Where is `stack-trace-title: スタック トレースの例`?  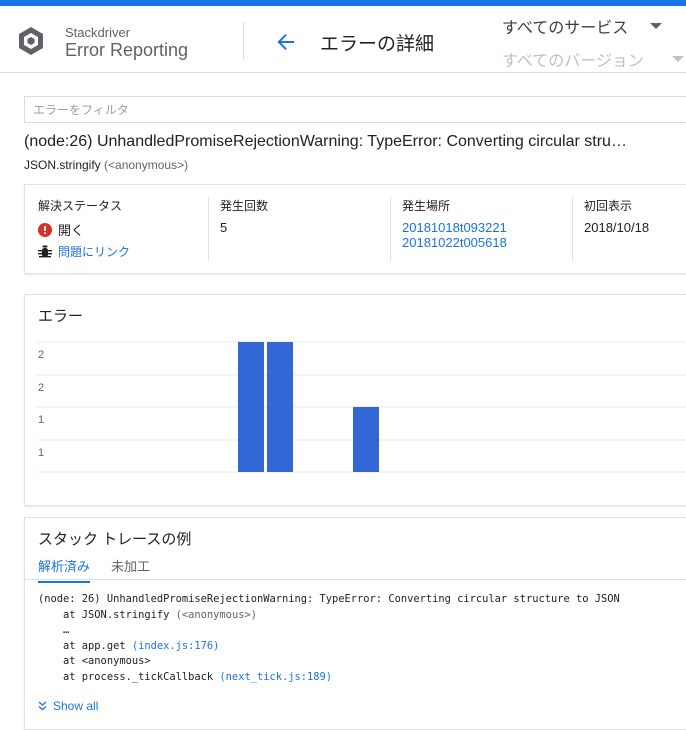 stack-trace-title: スタック トレースの例 is located at coordinates (115, 539).